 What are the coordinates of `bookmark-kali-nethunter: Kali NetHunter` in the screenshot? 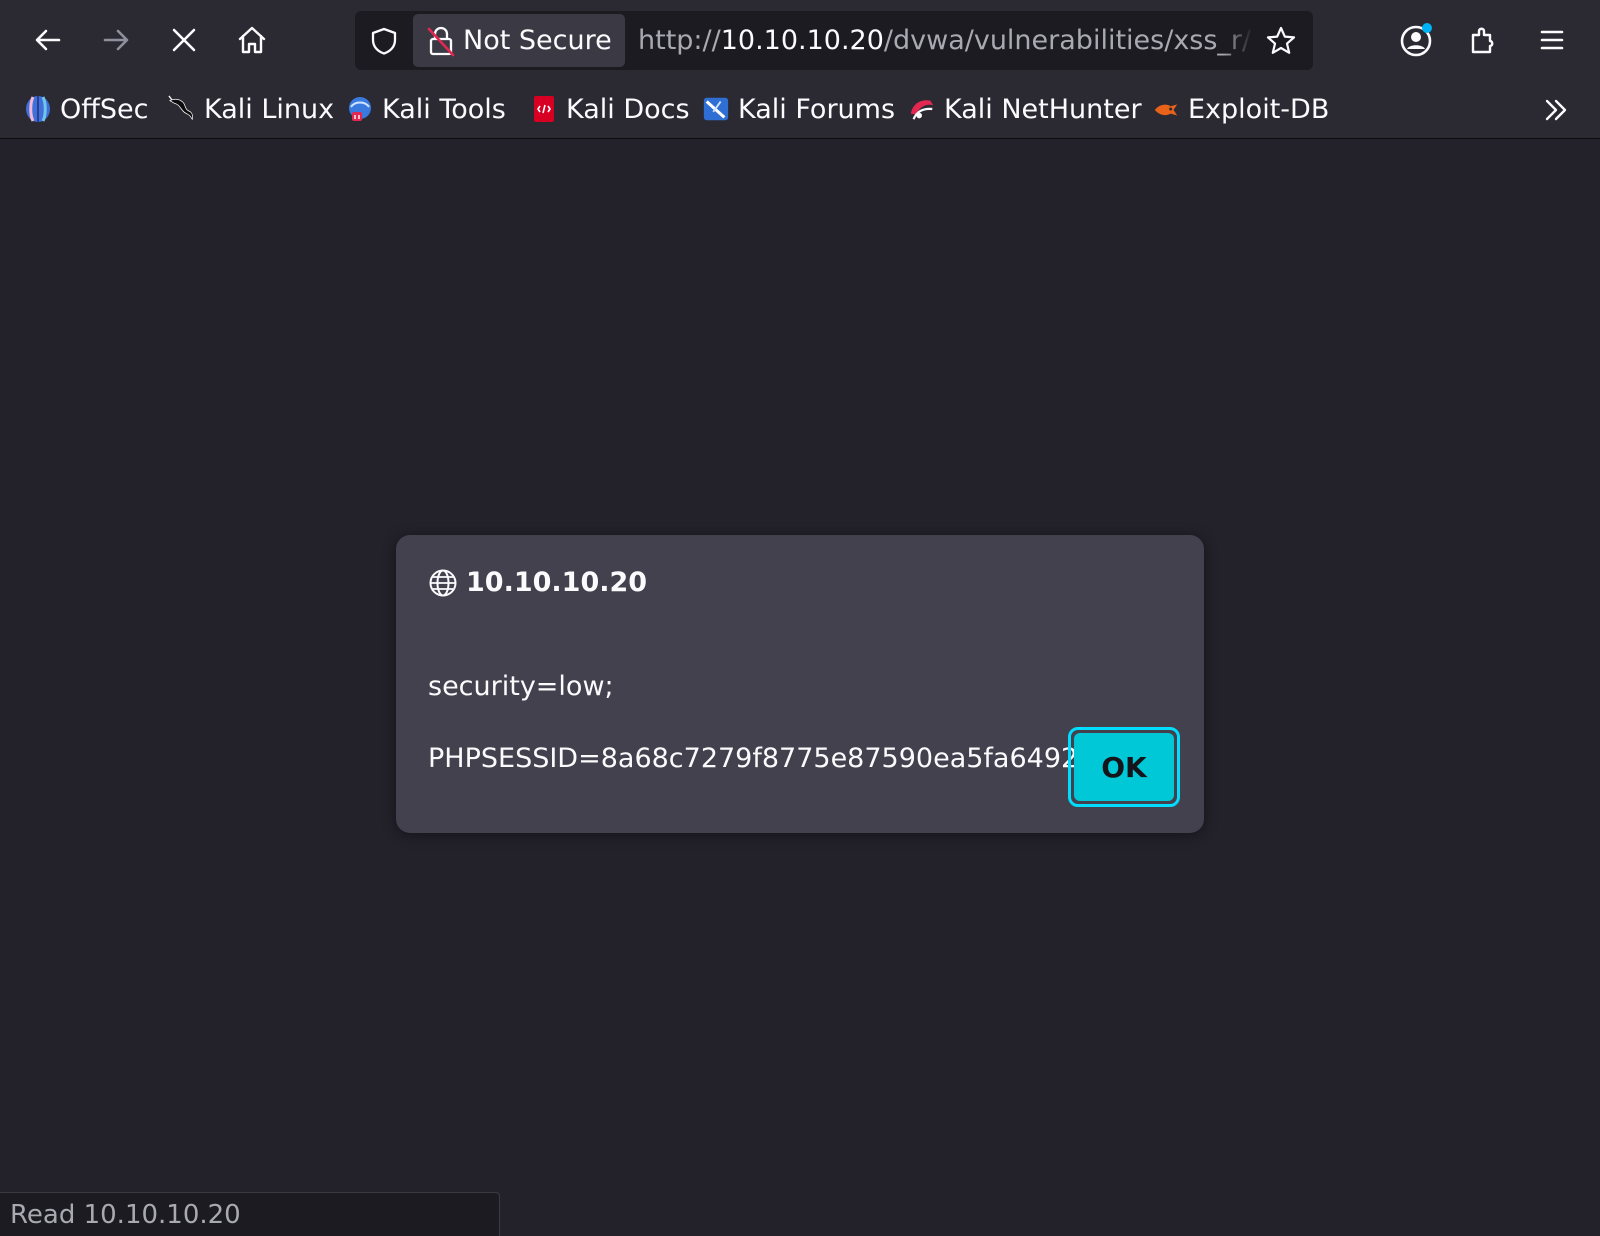 It's located at (1025, 109).